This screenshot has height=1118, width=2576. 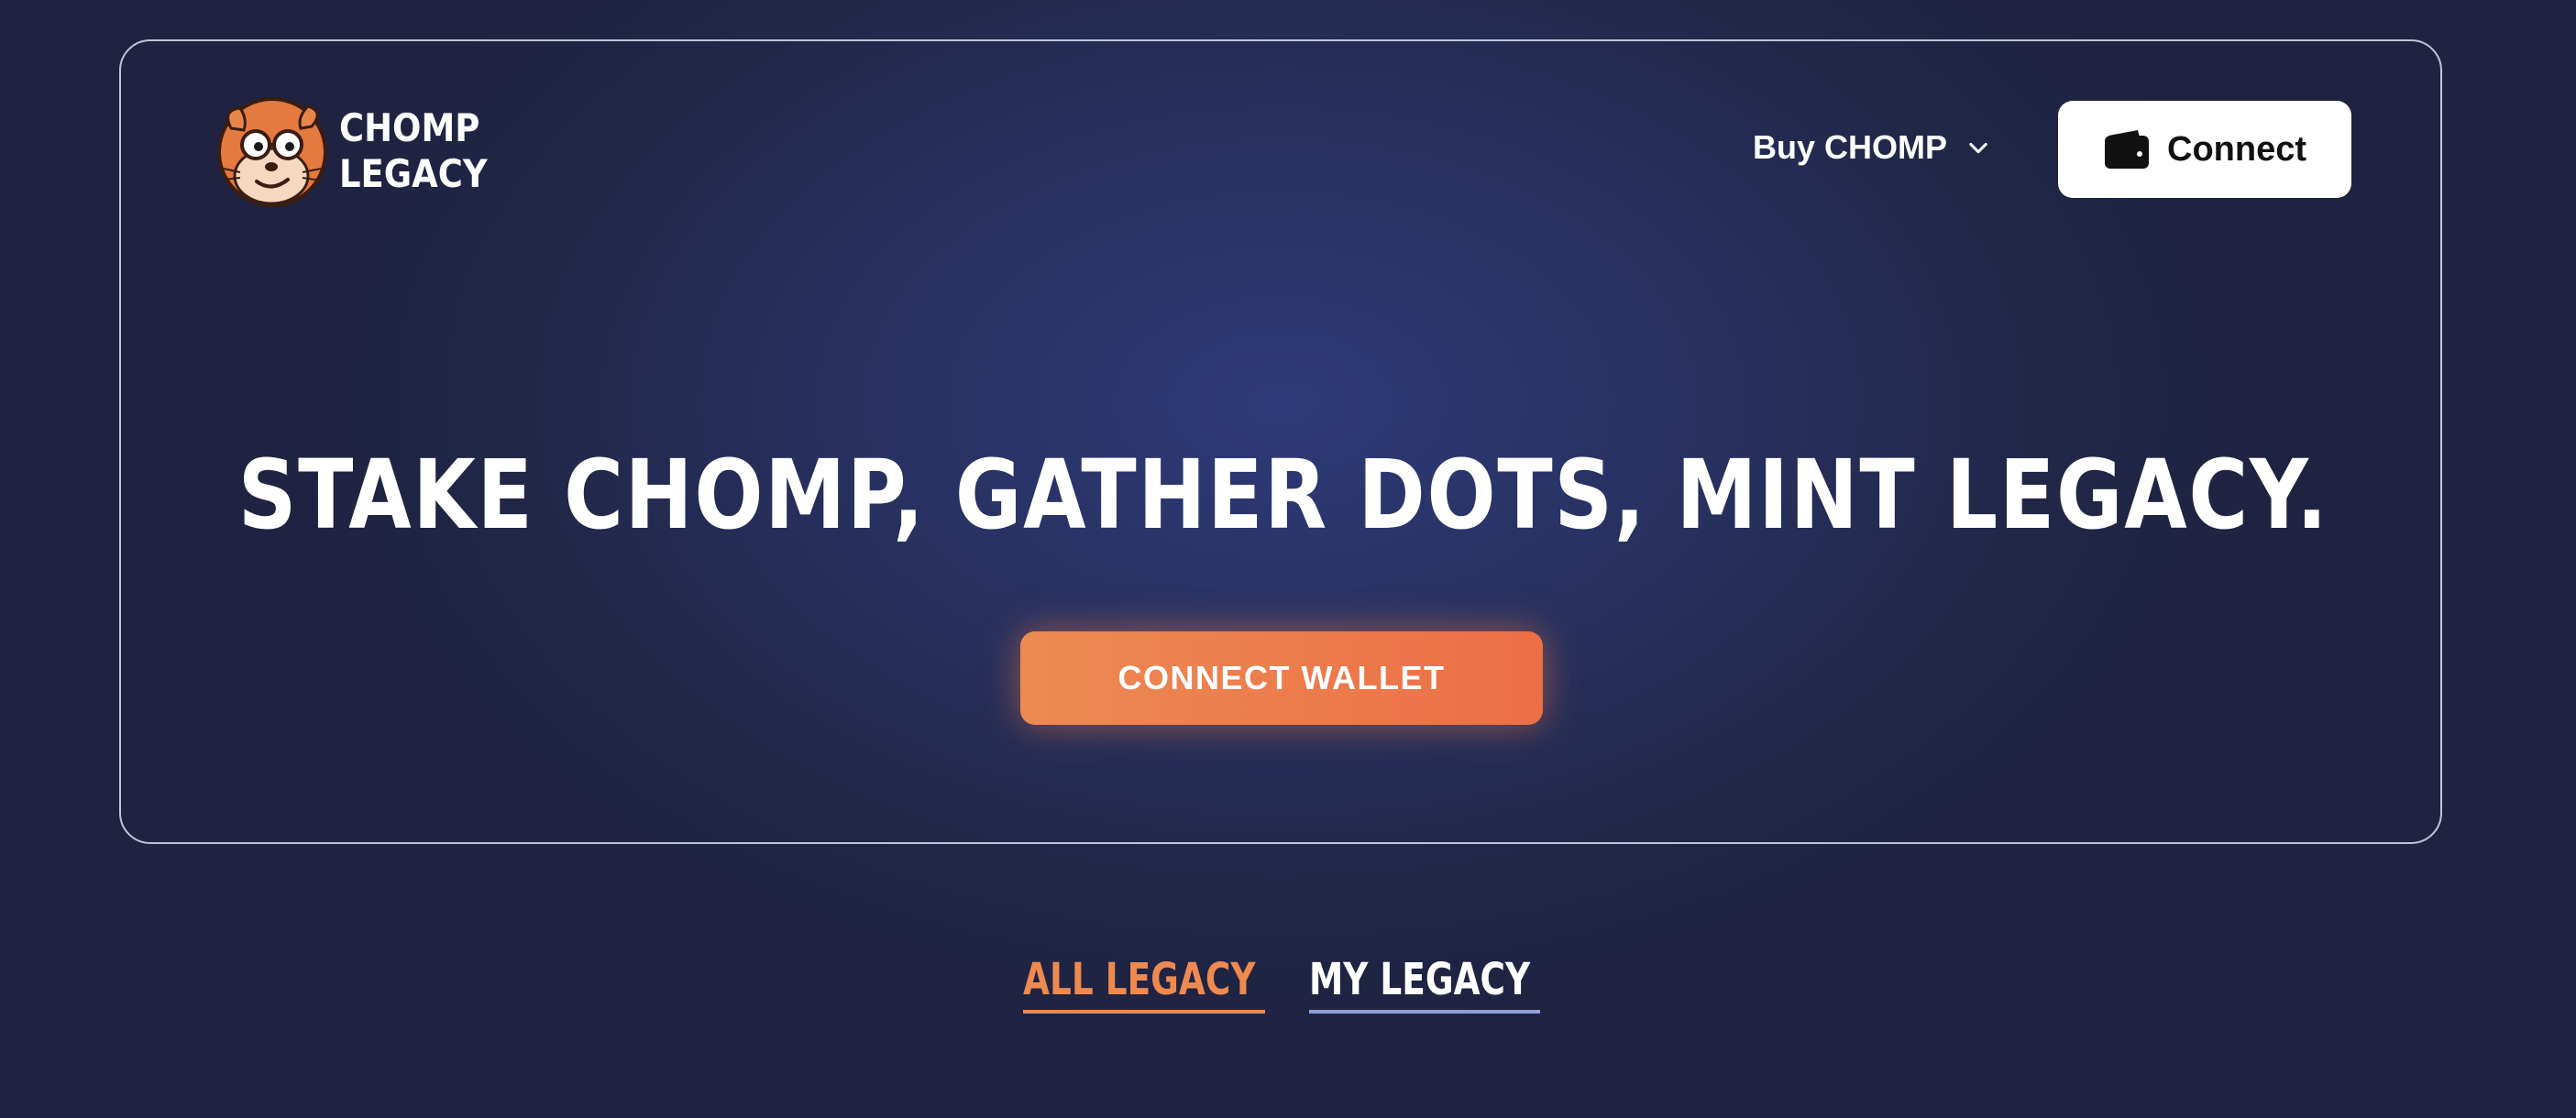 I want to click on connect-label: Connect, so click(x=2237, y=149).